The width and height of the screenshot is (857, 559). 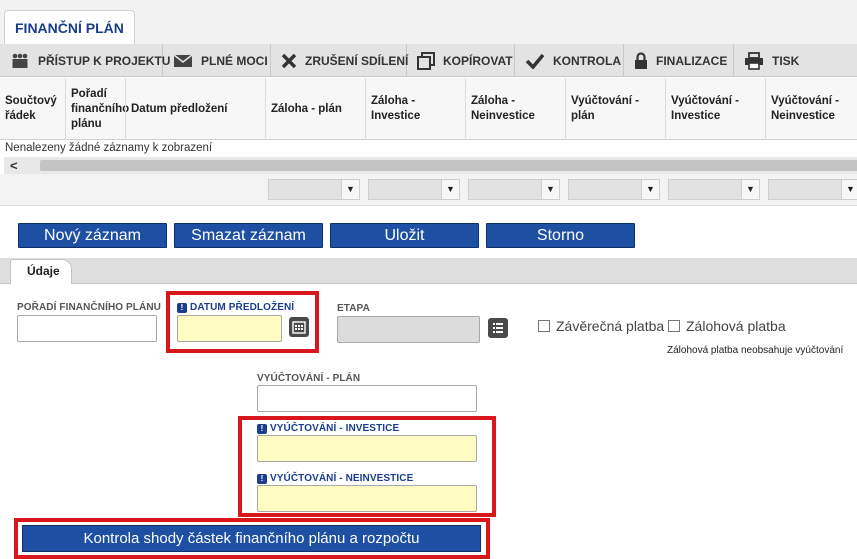 I want to click on pristup-k-projektu-button: PŘÍSTUP K PROJEKTU, so click(x=85, y=60).